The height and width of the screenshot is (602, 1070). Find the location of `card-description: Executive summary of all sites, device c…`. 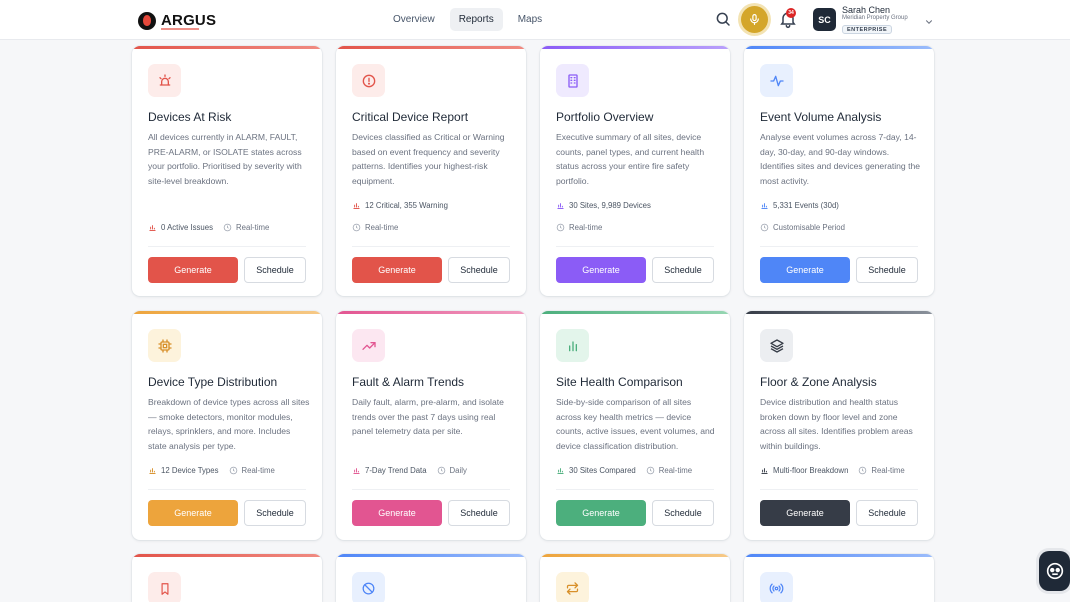

card-description: Executive summary of all sites, device c… is located at coordinates (630, 159).